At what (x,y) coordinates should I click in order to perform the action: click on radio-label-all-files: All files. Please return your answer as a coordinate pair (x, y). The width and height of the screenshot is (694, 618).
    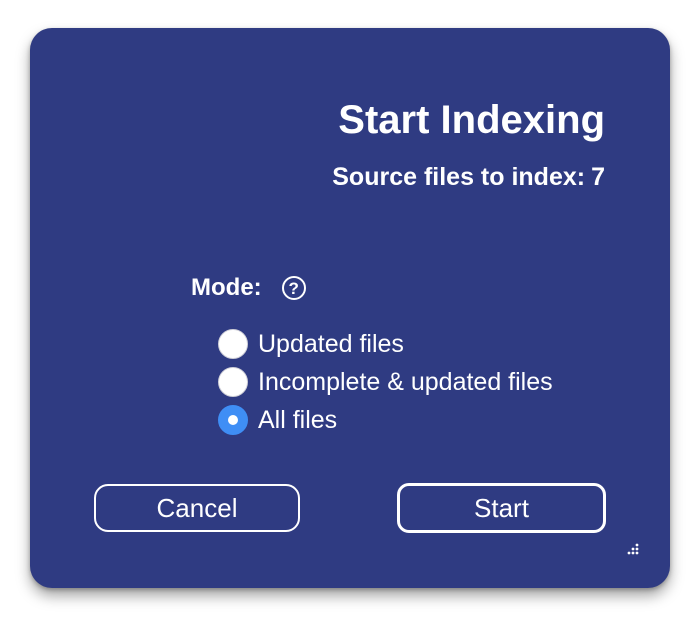
    Looking at the image, I should click on (298, 420).